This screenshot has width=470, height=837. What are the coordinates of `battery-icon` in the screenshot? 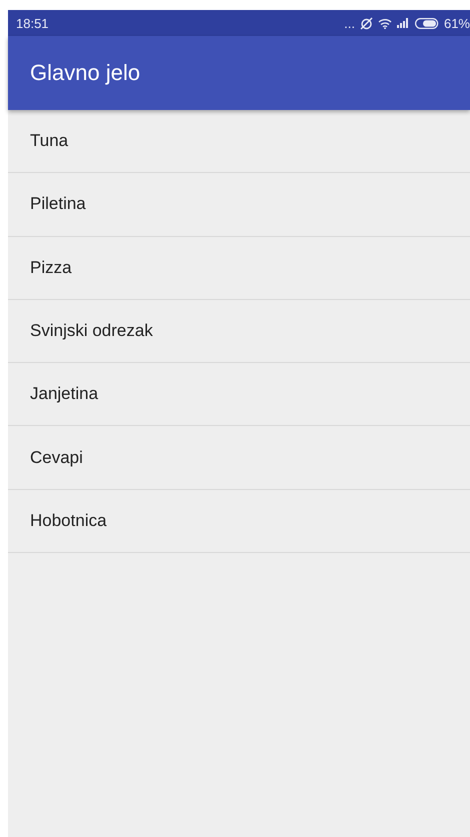 It's located at (426, 23).